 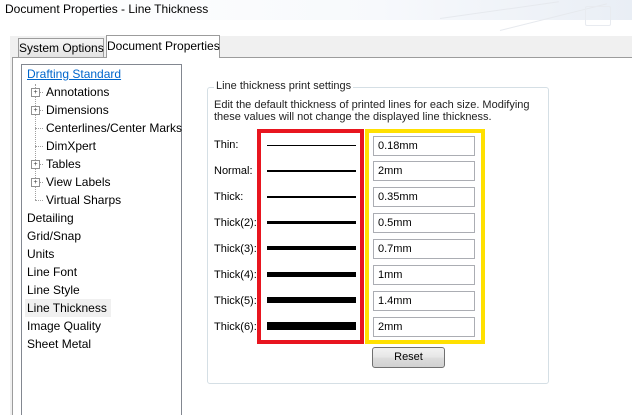 What do you see at coordinates (63, 164) in the screenshot?
I see `tree-item-tables: Tables` at bounding box center [63, 164].